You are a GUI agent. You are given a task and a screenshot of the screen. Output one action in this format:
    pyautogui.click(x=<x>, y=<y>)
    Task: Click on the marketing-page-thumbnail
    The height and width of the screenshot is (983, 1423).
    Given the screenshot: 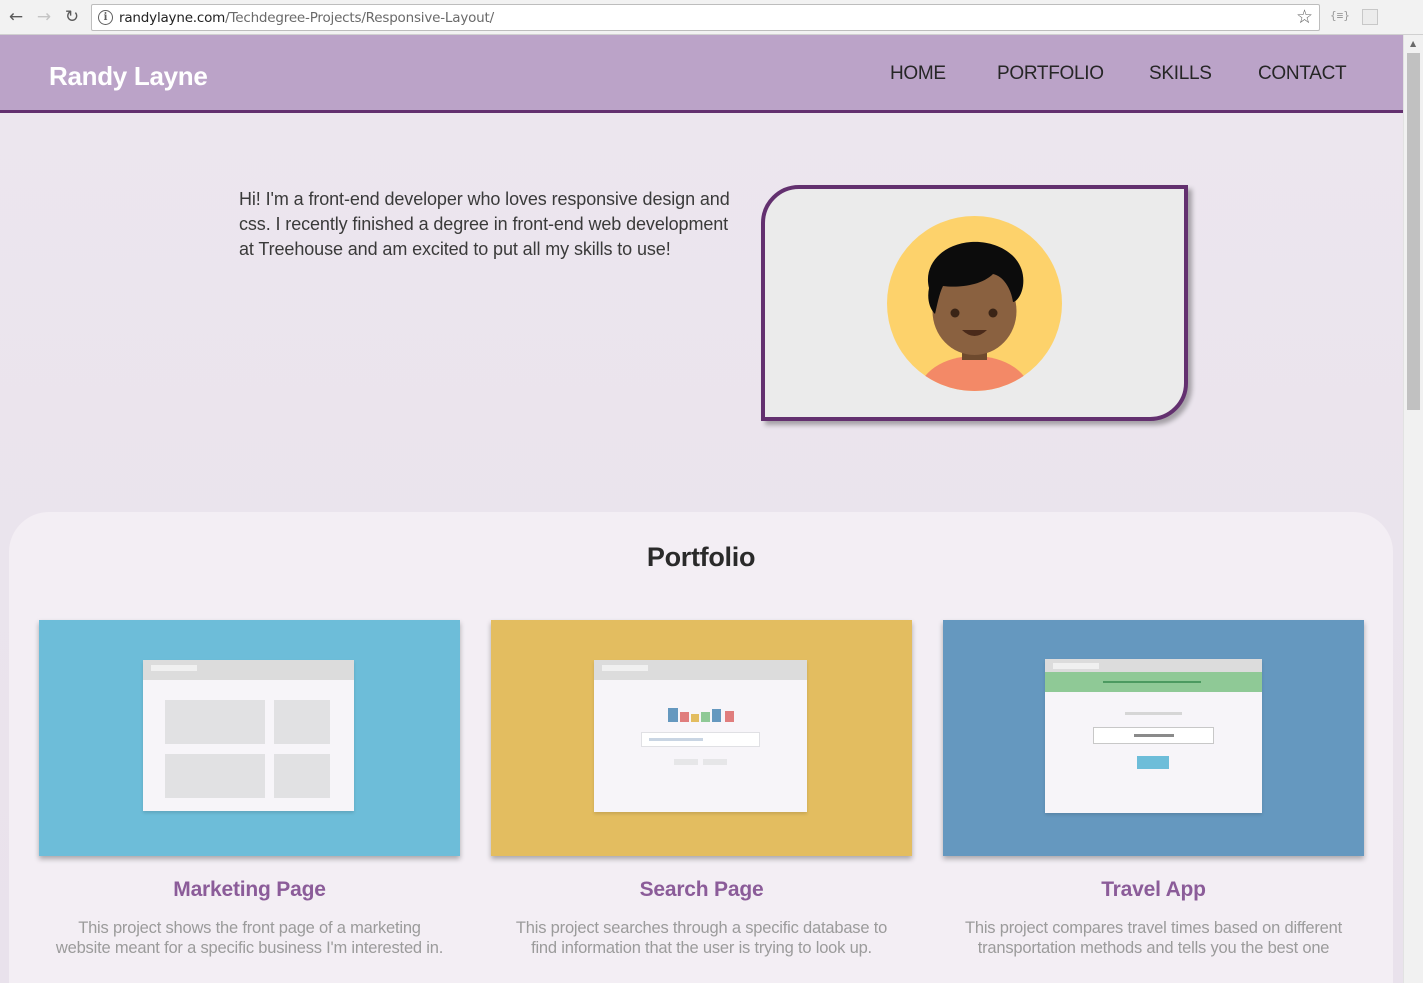 What is the action you would take?
    pyautogui.click(x=249, y=738)
    